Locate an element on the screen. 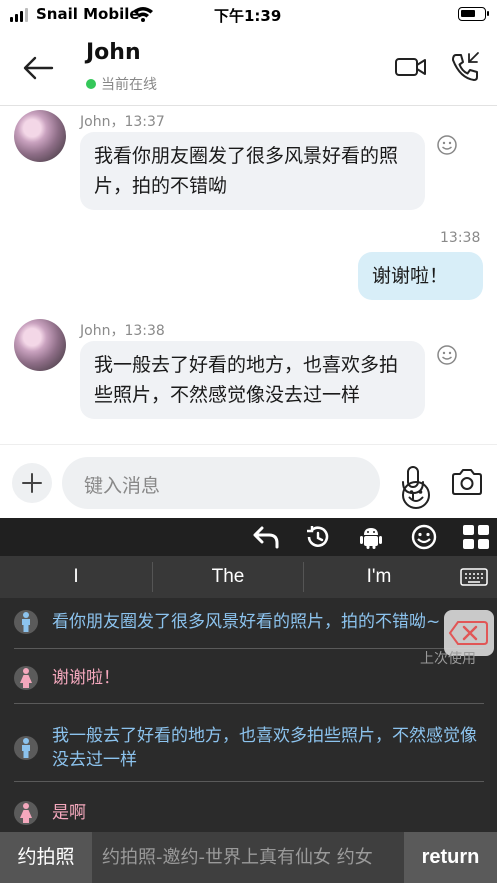 This screenshot has width=497, height=883. status-bar: Snail Mobile 下午1:39 is located at coordinates (248, 15).